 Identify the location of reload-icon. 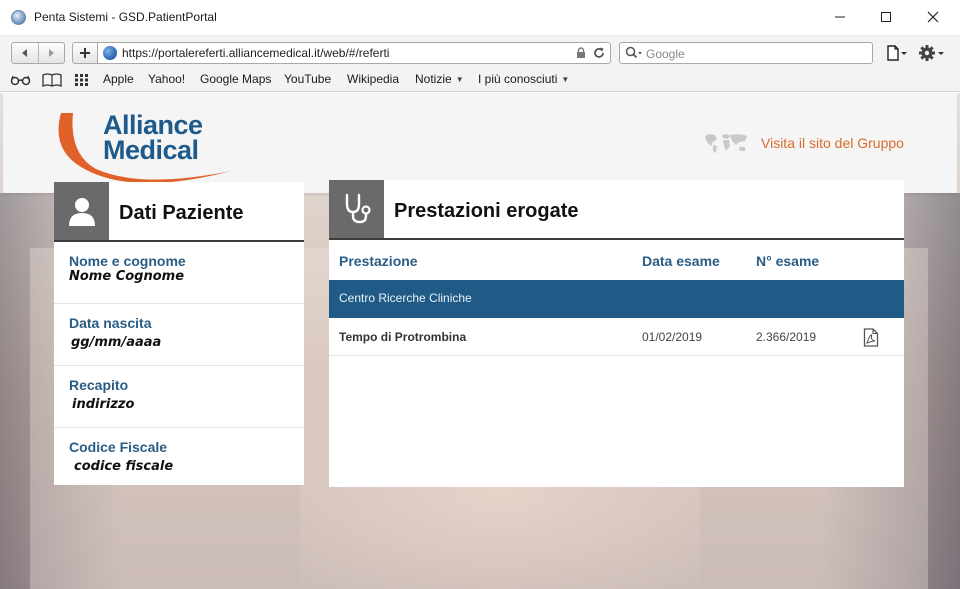
(599, 53).